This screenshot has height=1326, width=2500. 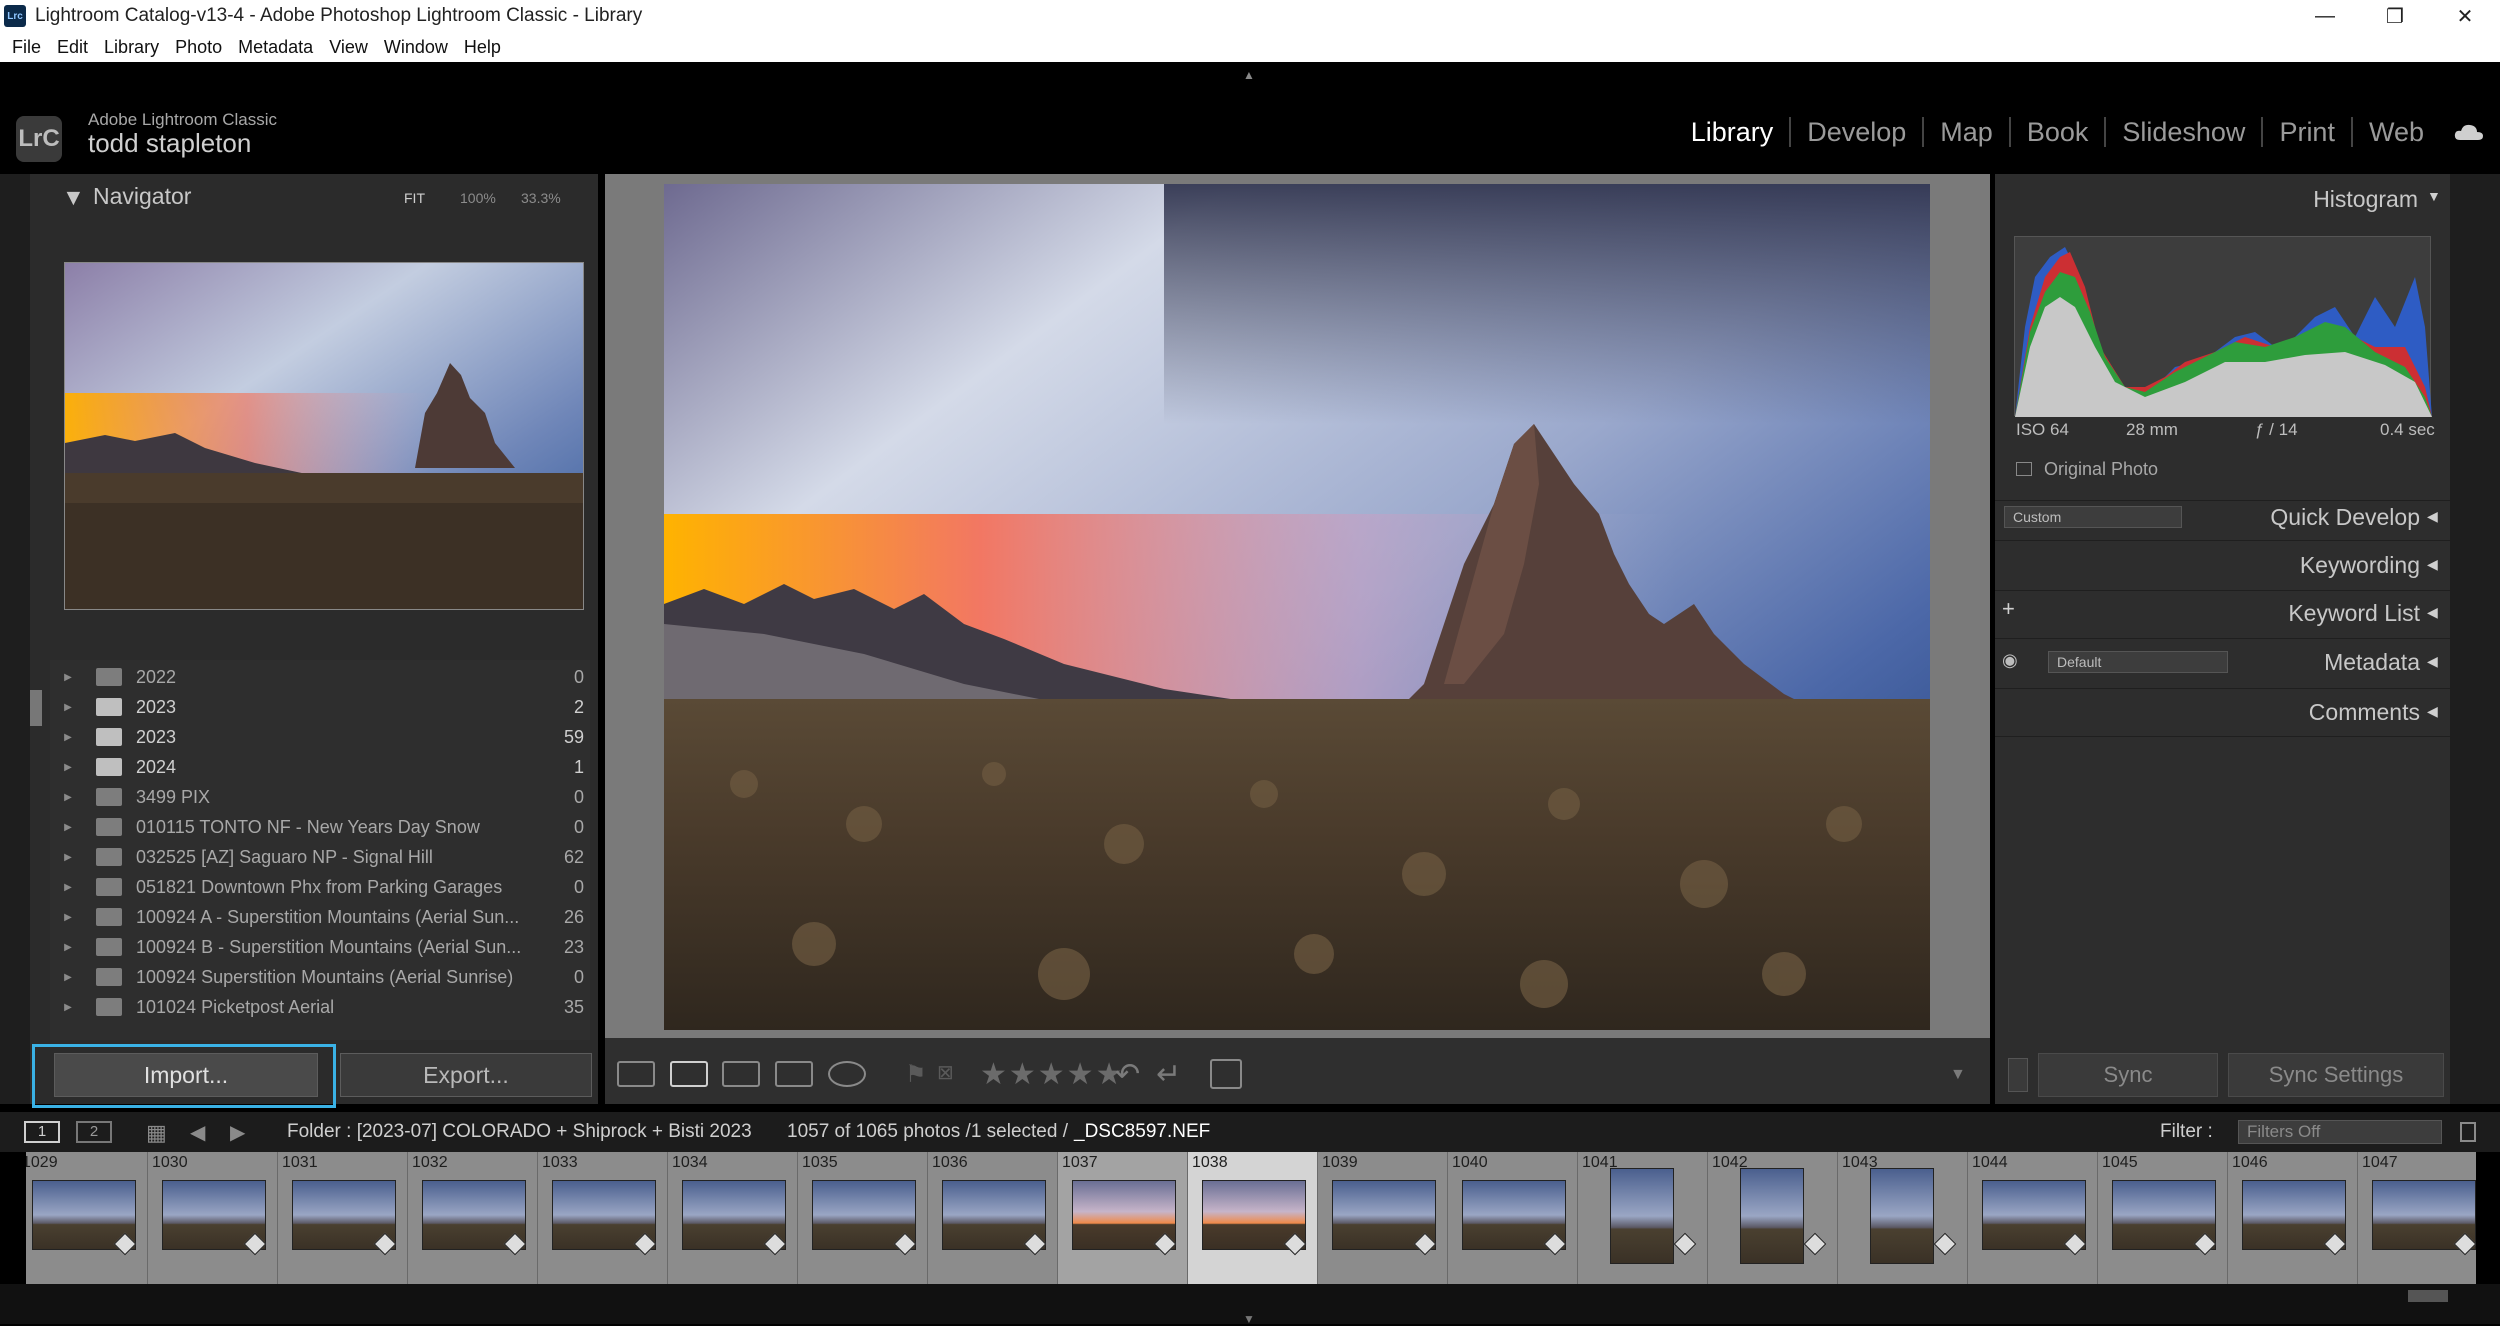 I want to click on sync-button: Sync, so click(x=2128, y=1075).